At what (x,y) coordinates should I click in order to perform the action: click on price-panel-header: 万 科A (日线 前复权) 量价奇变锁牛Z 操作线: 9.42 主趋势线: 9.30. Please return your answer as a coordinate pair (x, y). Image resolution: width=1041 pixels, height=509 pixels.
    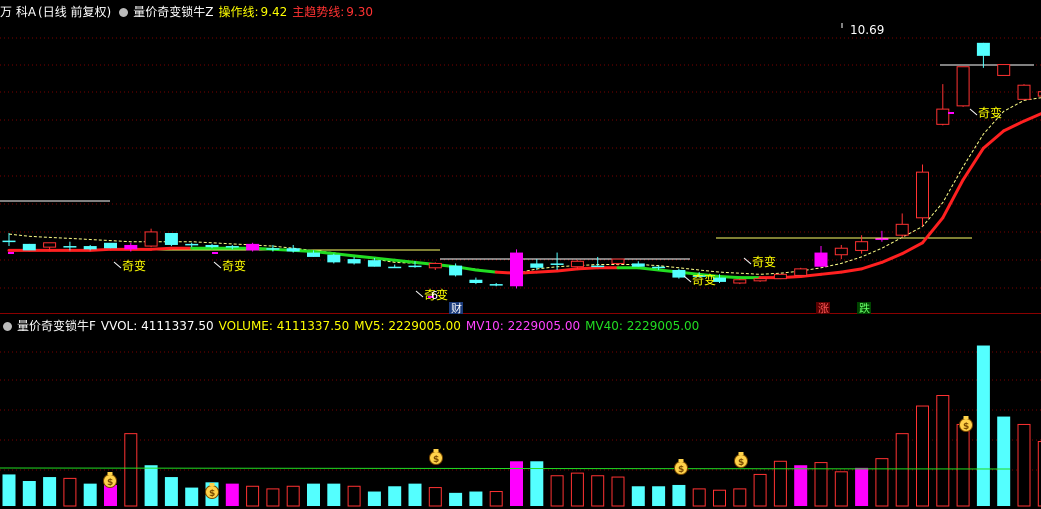
    Looking at the image, I should click on (189, 12).